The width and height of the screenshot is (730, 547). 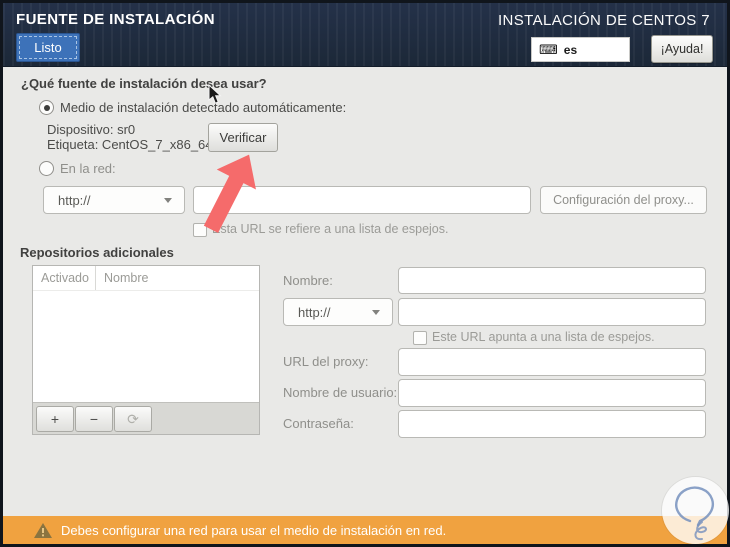 What do you see at coordinates (326, 361) in the screenshot?
I see `proxy-url-label: URL del proxy:` at bounding box center [326, 361].